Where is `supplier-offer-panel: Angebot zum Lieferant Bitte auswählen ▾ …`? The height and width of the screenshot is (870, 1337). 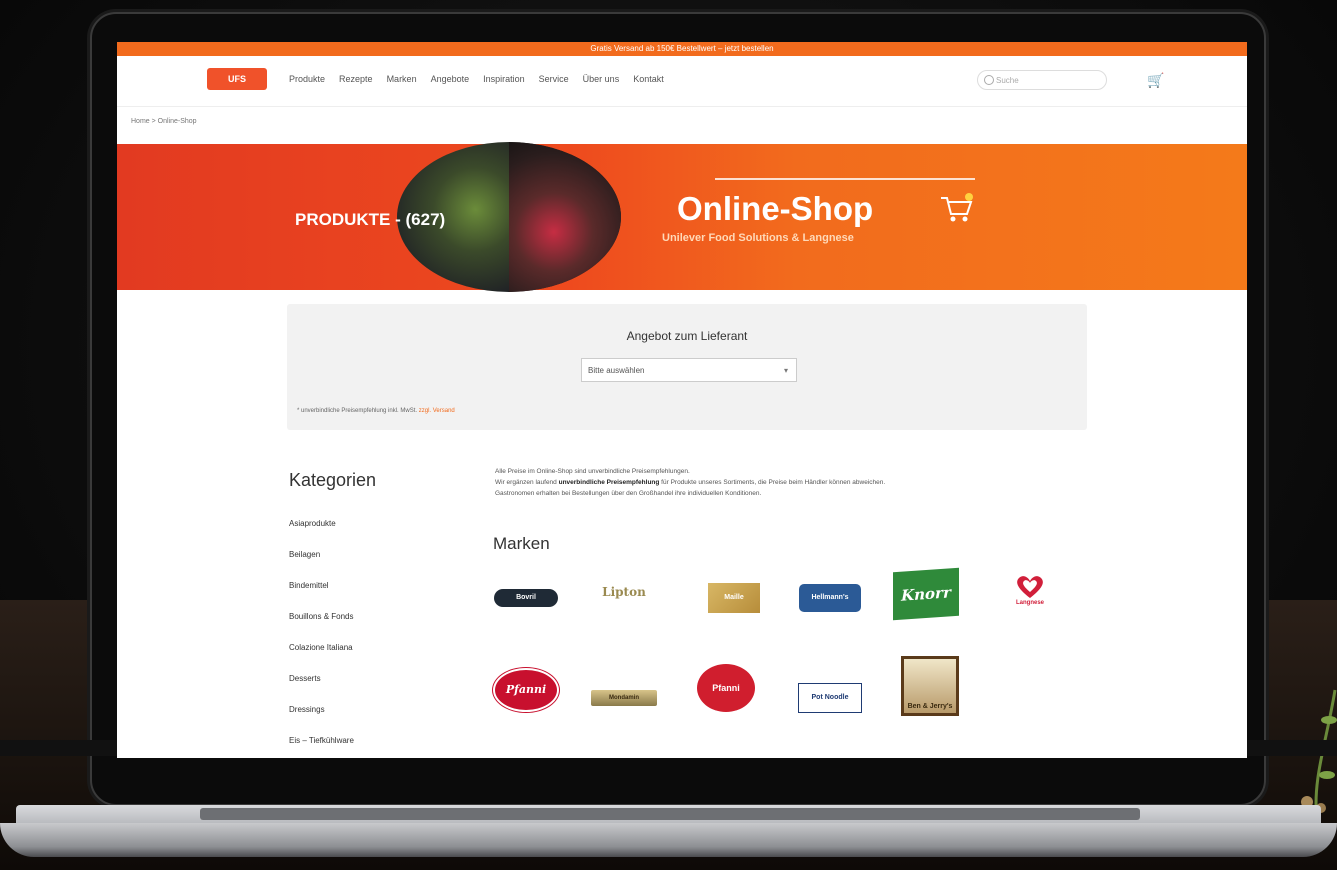
supplier-offer-panel: Angebot zum Lieferant Bitte auswählen ▾ … is located at coordinates (687, 367).